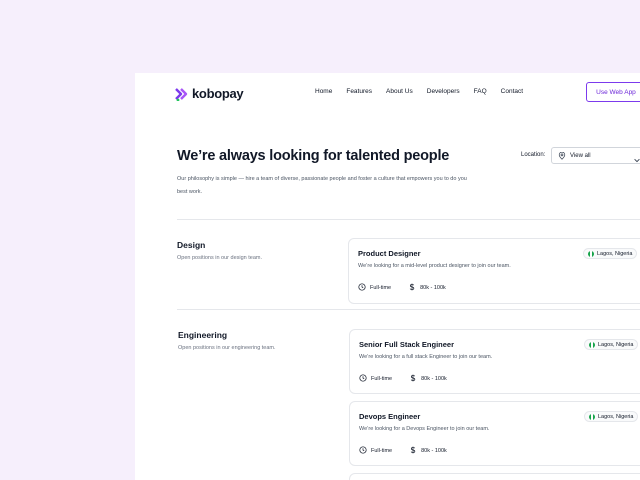 The width and height of the screenshot is (640, 480). Describe the element at coordinates (595, 155) in the screenshot. I see `location-select: View all` at that location.